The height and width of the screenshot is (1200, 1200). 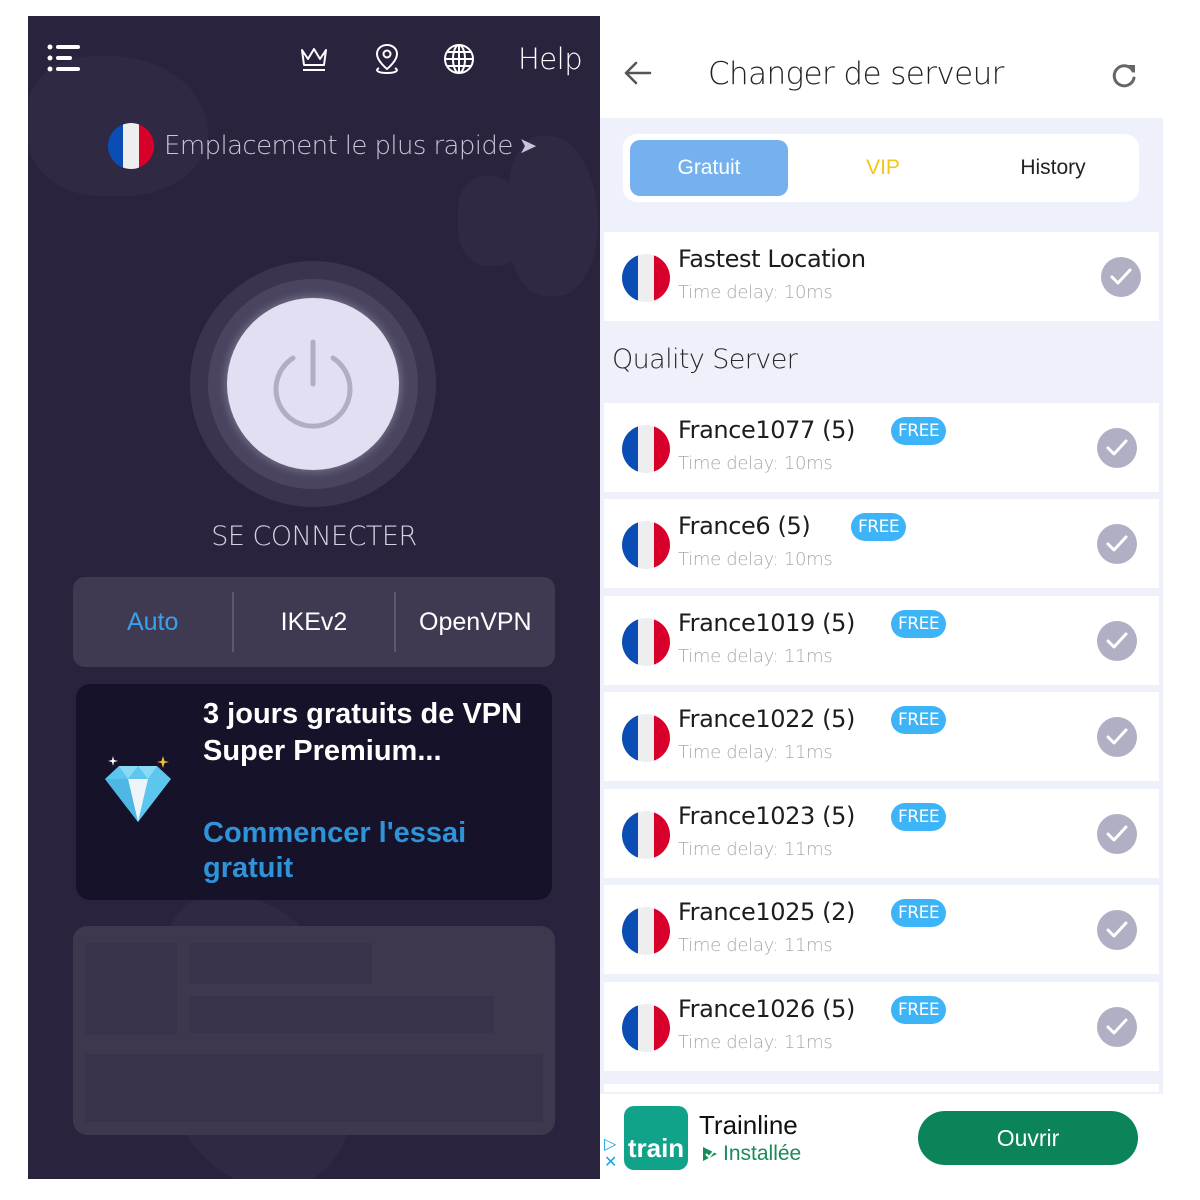 What do you see at coordinates (656, 1138) in the screenshot?
I see `trainline-app-icon: train` at bounding box center [656, 1138].